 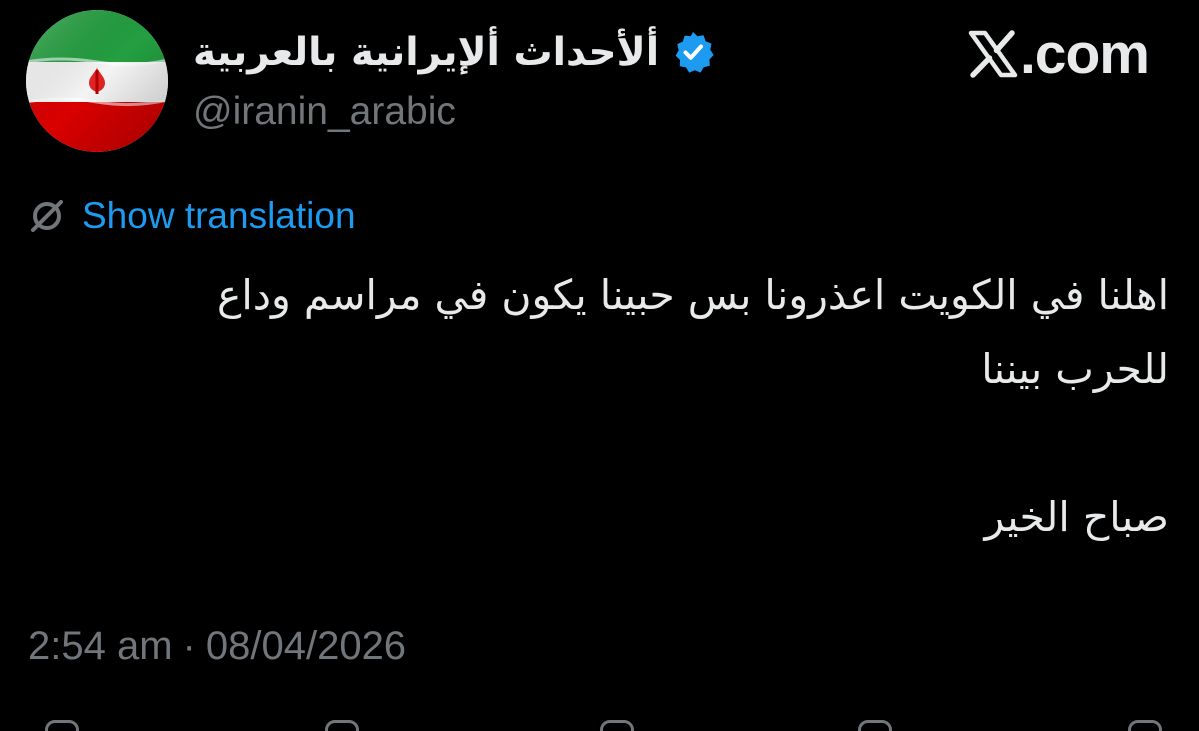 I want to click on x-com-logo: .com, so click(x=1059, y=54).